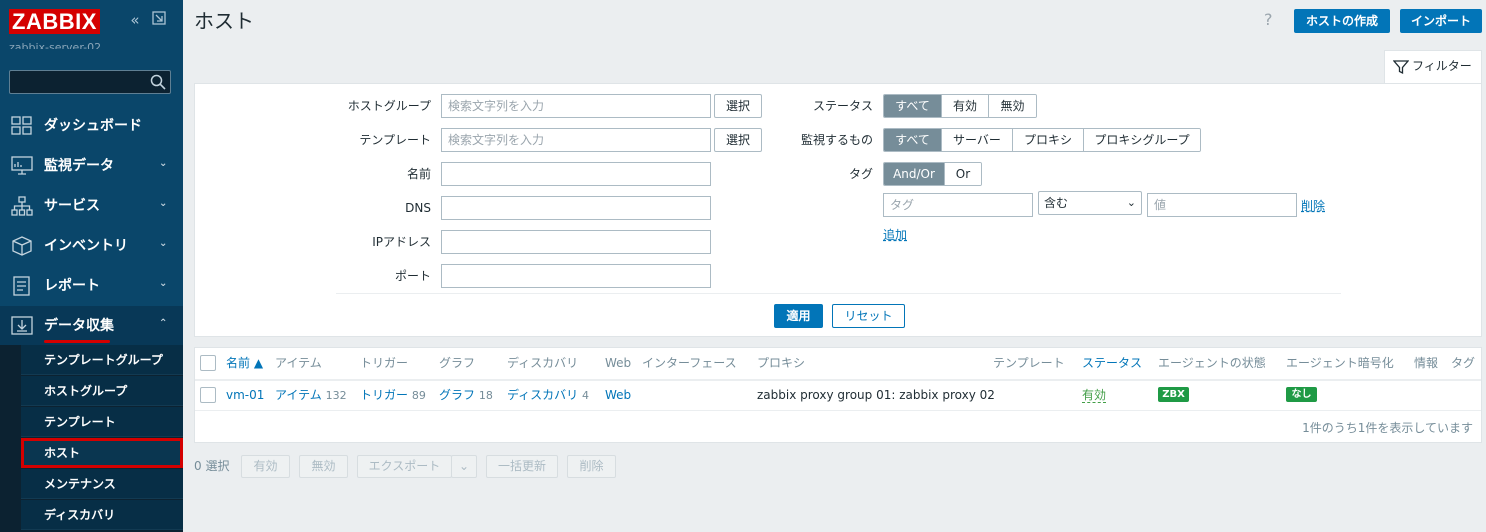 Image resolution: width=1486 pixels, height=532 pixels. Describe the element at coordinates (860, 174) in the screenshot. I see `tag-label: タグ` at that location.